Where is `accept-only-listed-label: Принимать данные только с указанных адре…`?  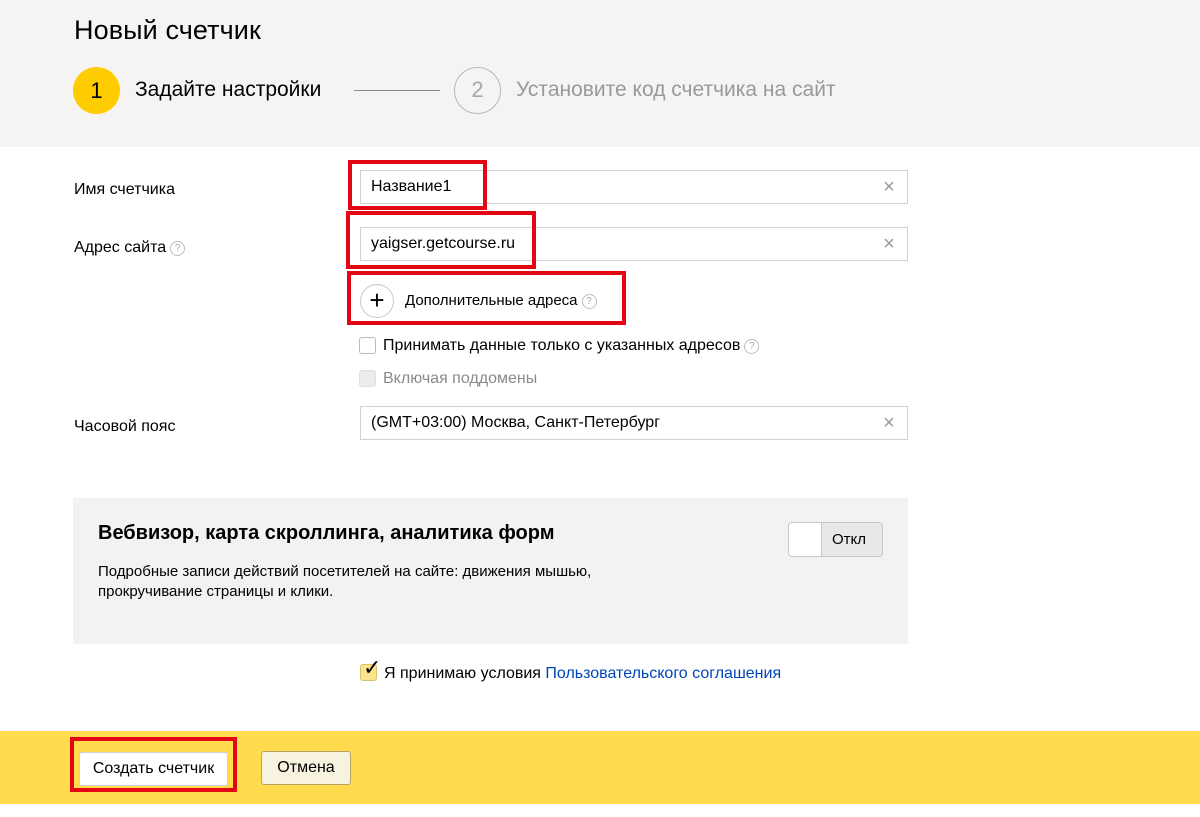
accept-only-listed-label: Принимать данные только с указанных адре… is located at coordinates (562, 345).